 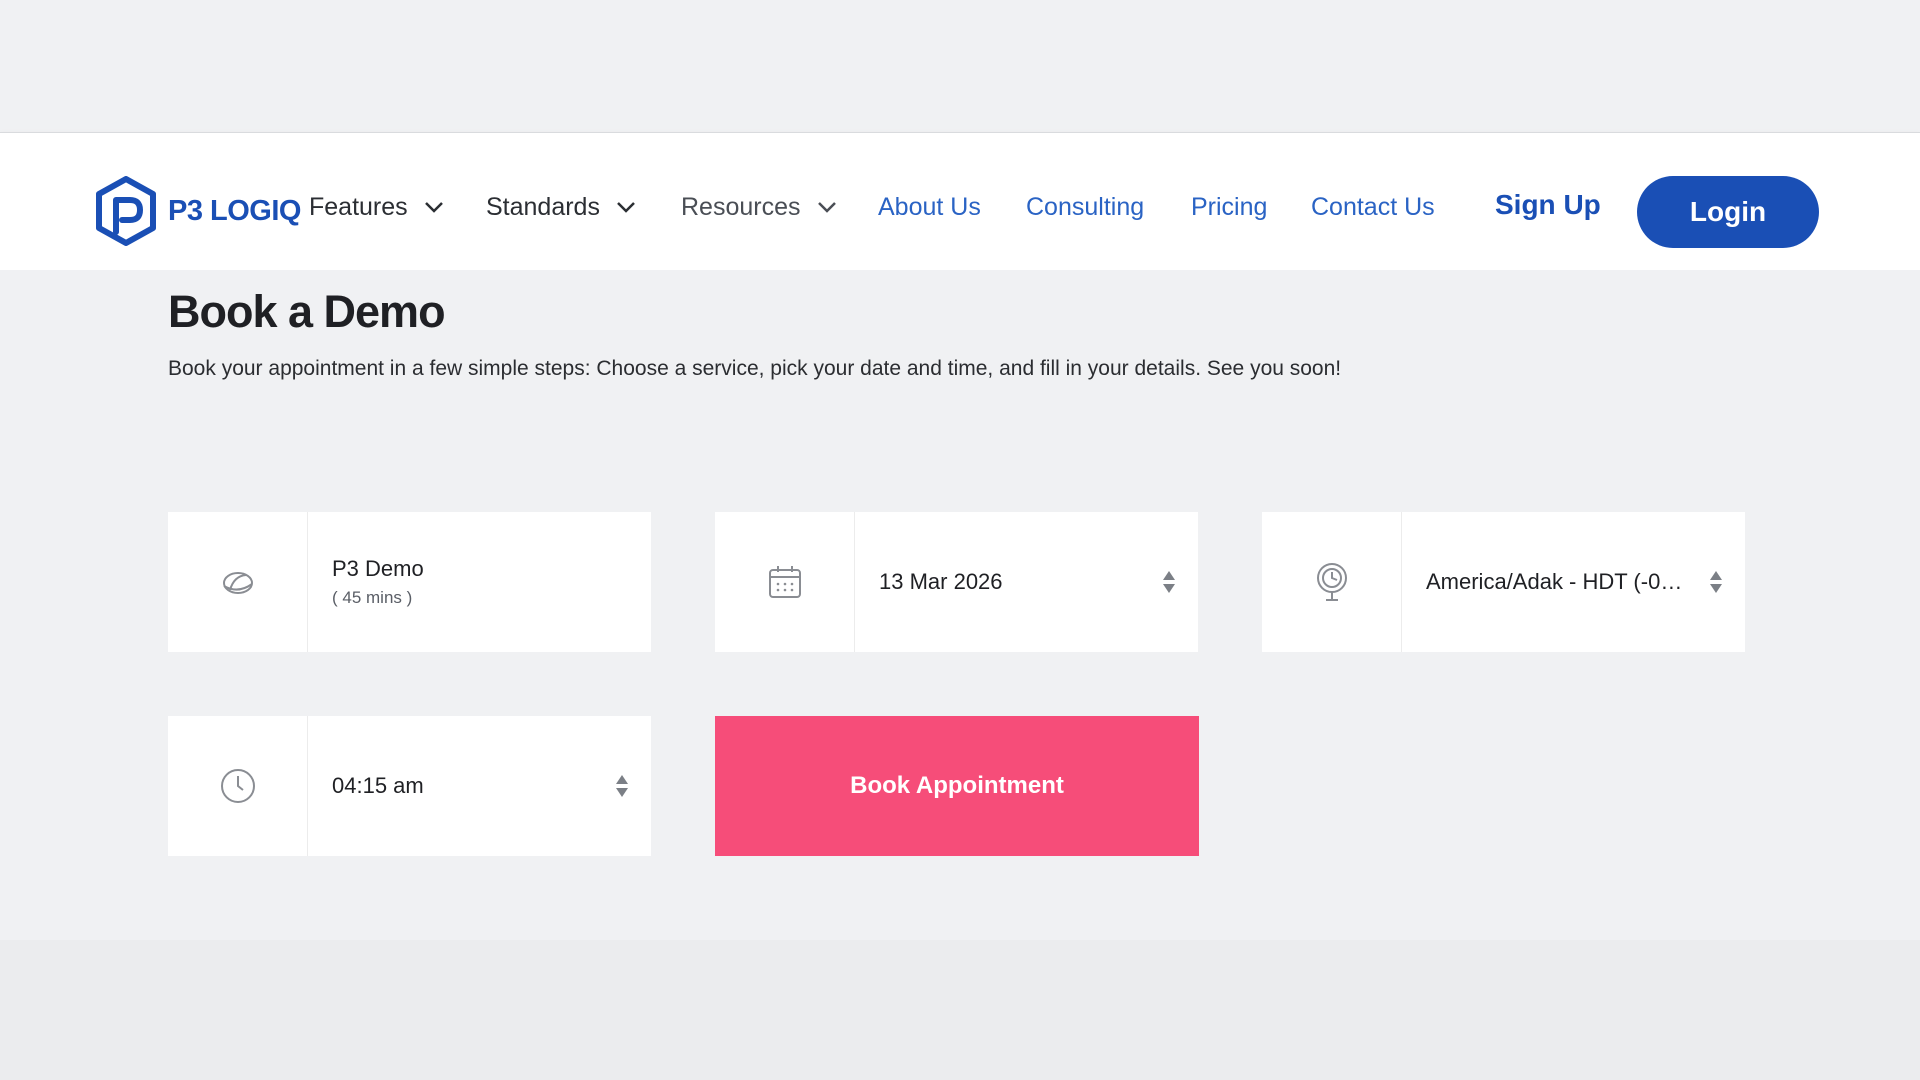 I want to click on nav-features: Features, so click(x=376, y=207).